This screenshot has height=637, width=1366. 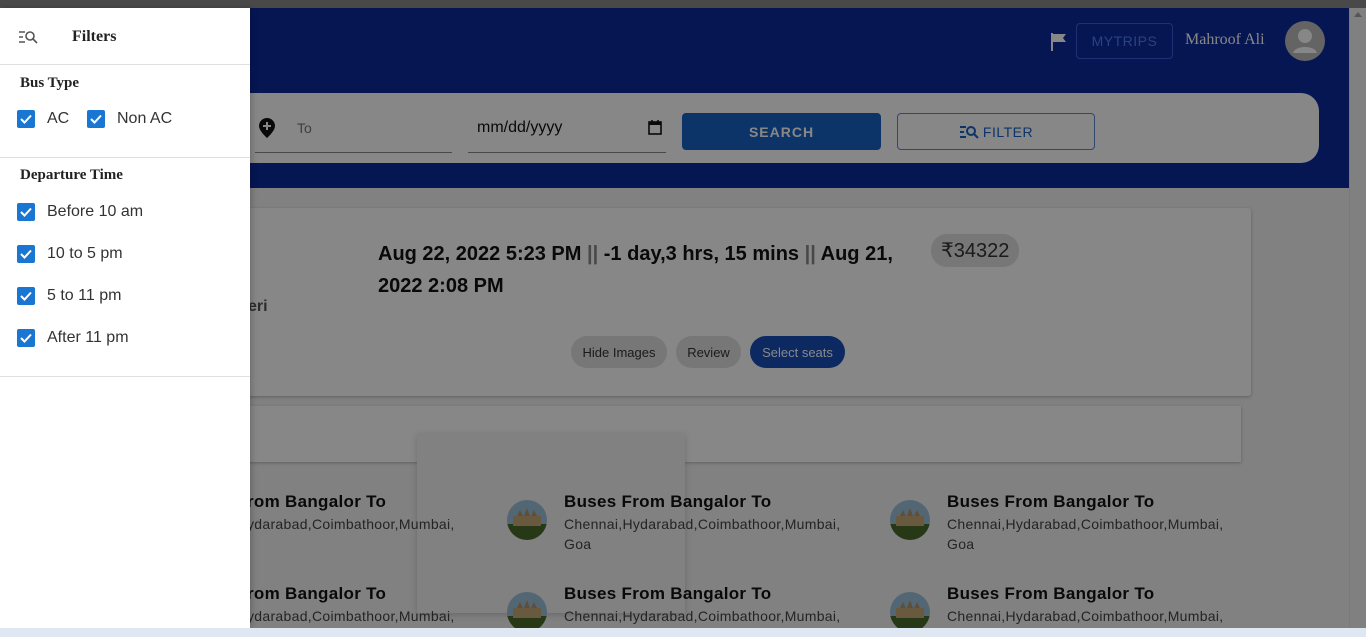 I want to click on before-10am-checkbox: Before 10 am, so click(x=80, y=212).